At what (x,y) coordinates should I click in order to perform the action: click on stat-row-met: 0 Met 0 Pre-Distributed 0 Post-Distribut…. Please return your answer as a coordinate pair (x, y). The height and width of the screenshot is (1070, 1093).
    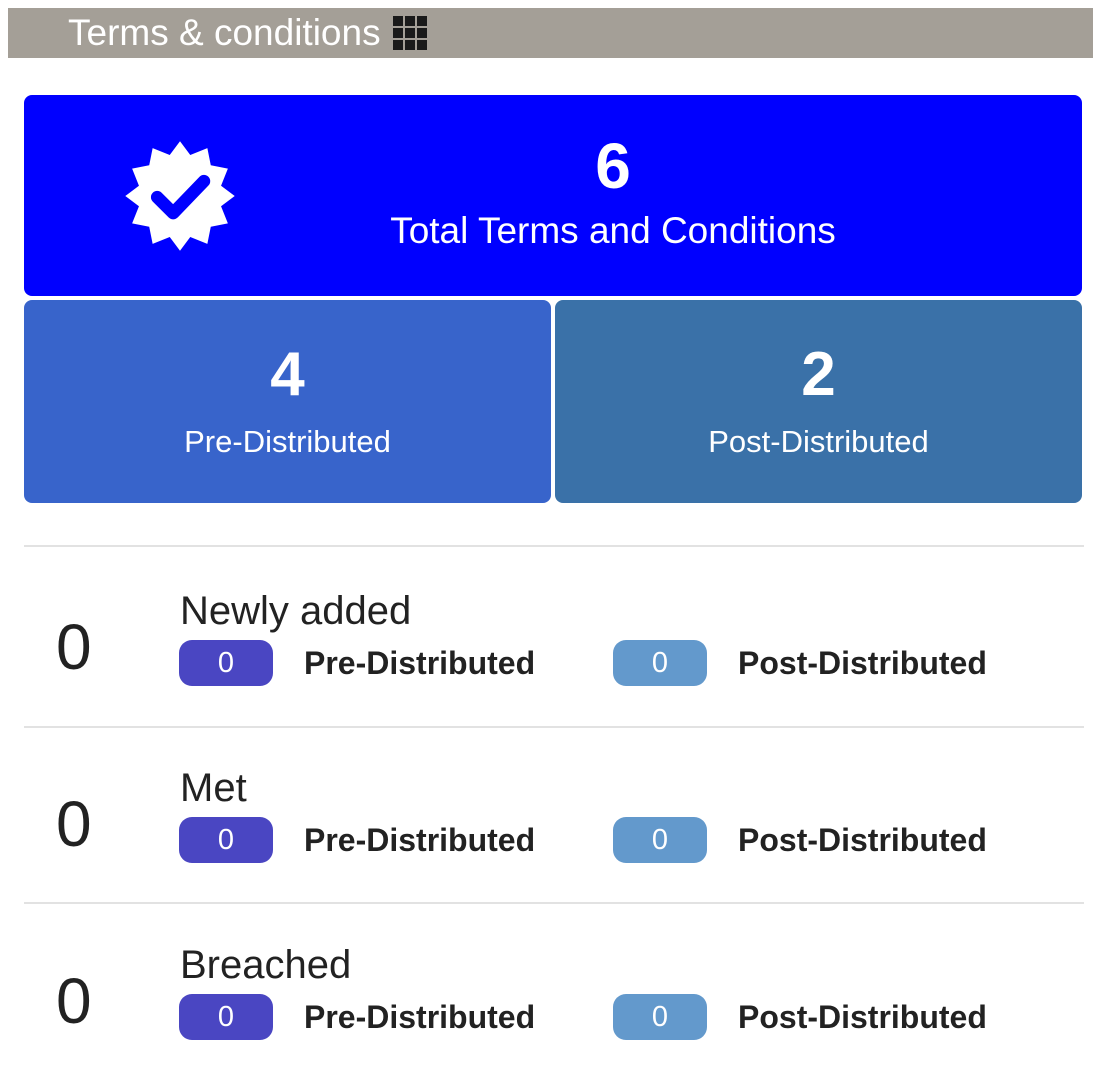
    Looking at the image, I should click on (554, 828).